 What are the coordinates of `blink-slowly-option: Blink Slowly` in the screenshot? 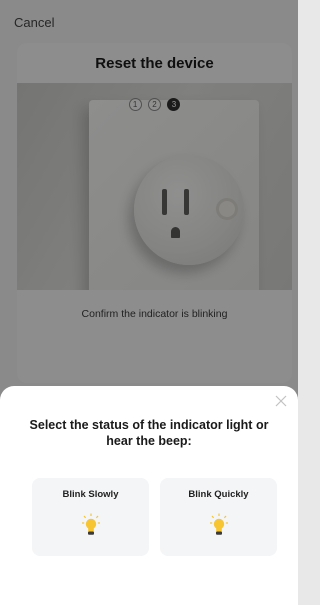 It's located at (90, 517).